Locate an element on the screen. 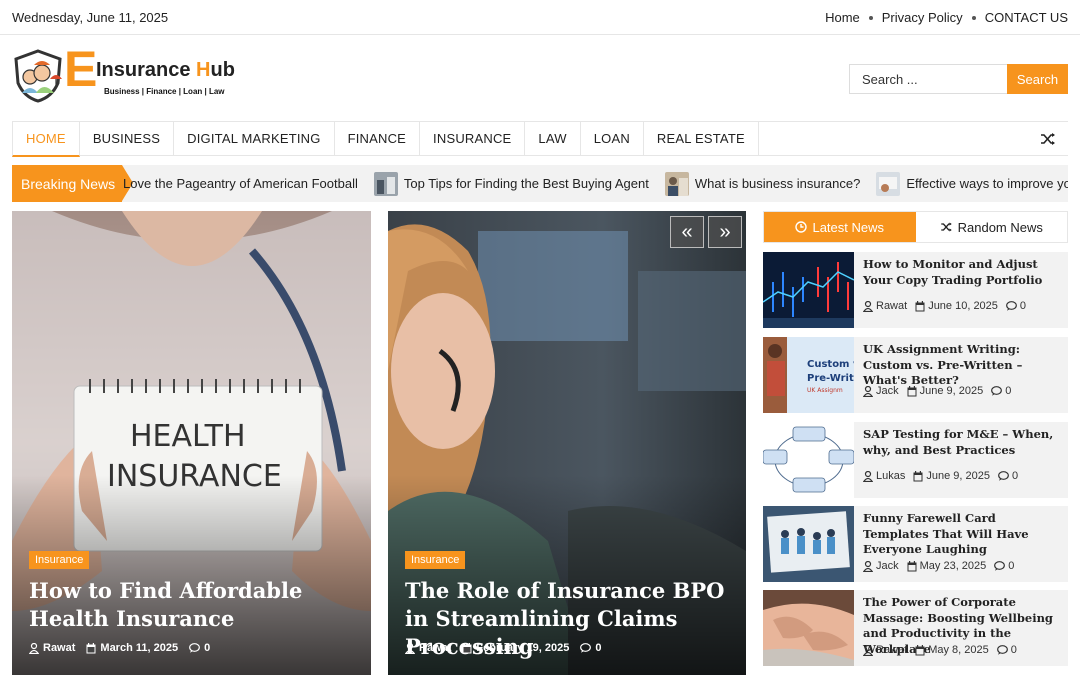 The image size is (1080, 675). post-meta: Rawat March 11, 2025 0 is located at coordinates (125, 648).